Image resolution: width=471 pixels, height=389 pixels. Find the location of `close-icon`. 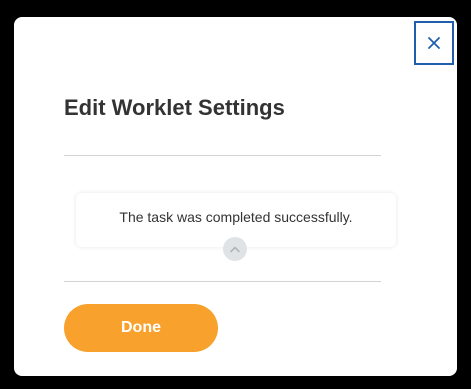

close-icon is located at coordinates (434, 43).